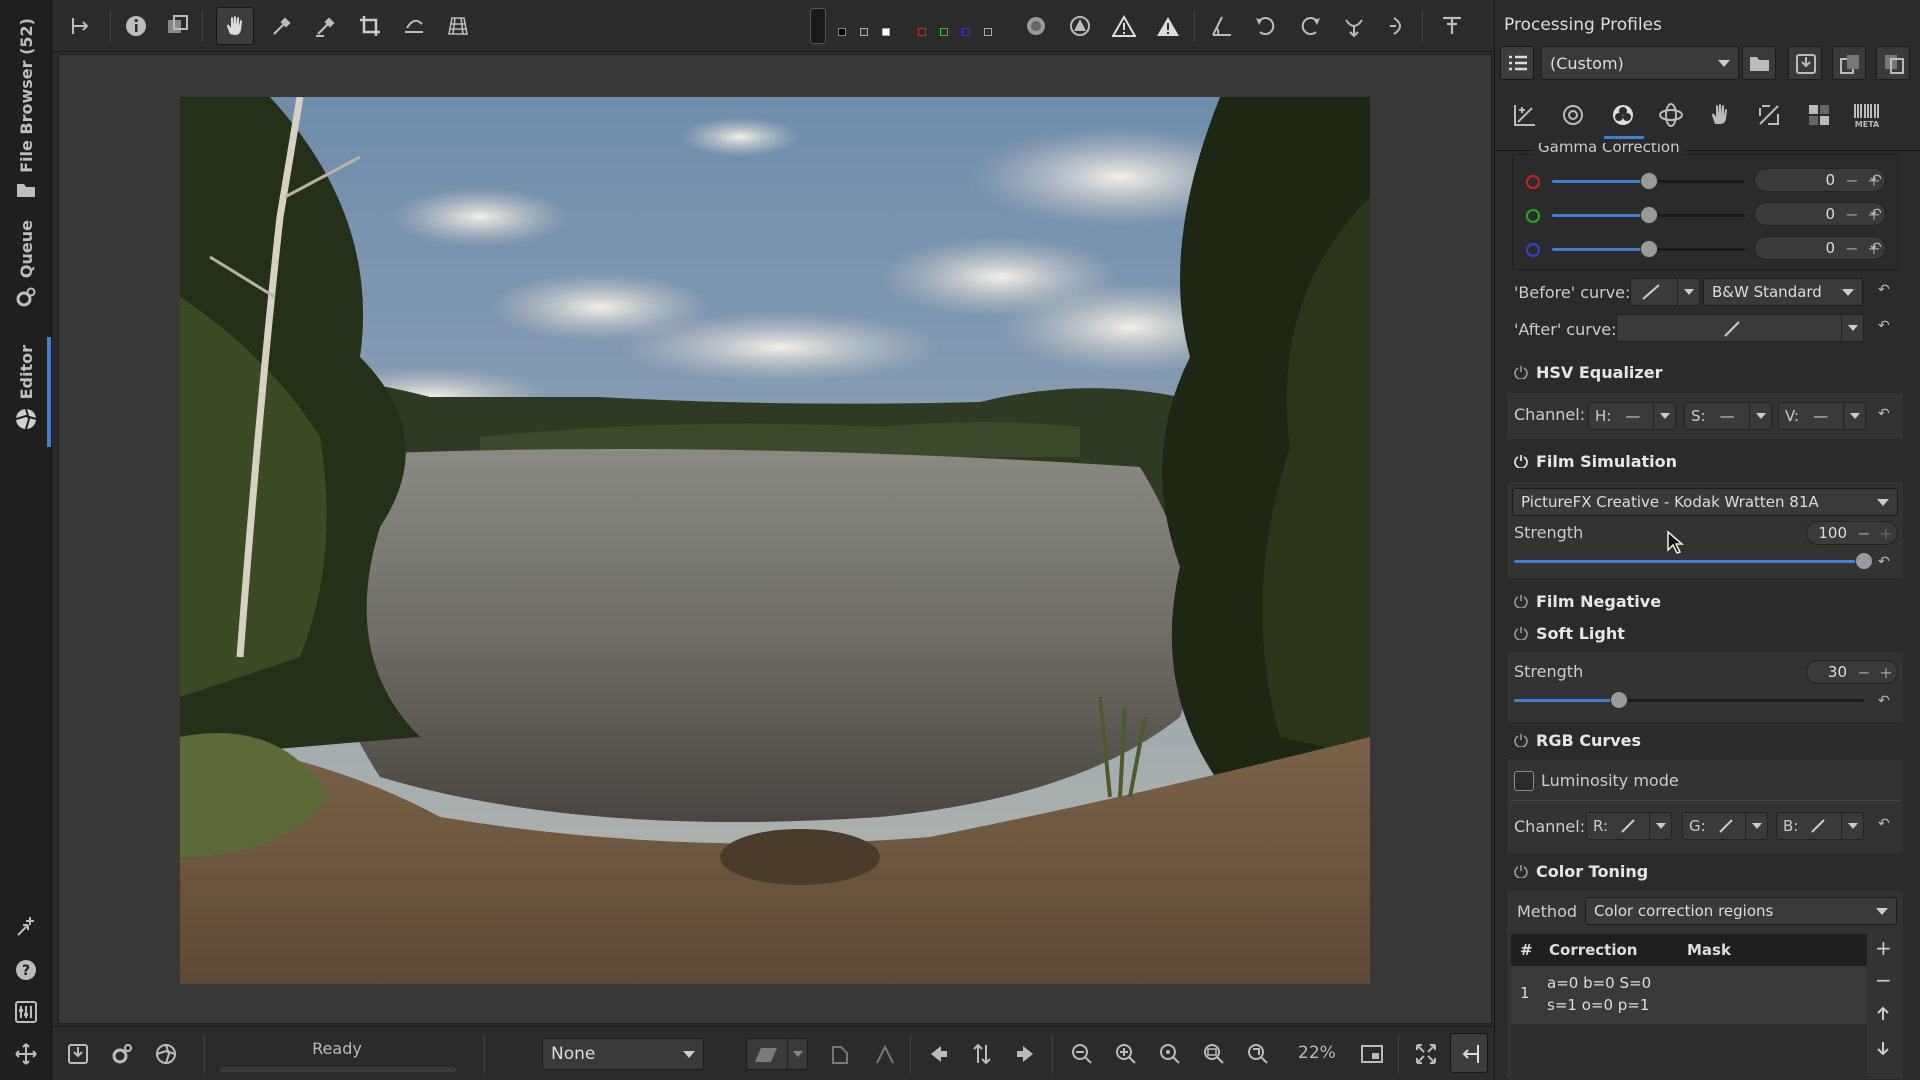 The image size is (1920, 1080). Describe the element at coordinates (1886, 672) in the screenshot. I see `increment-button: +` at that location.